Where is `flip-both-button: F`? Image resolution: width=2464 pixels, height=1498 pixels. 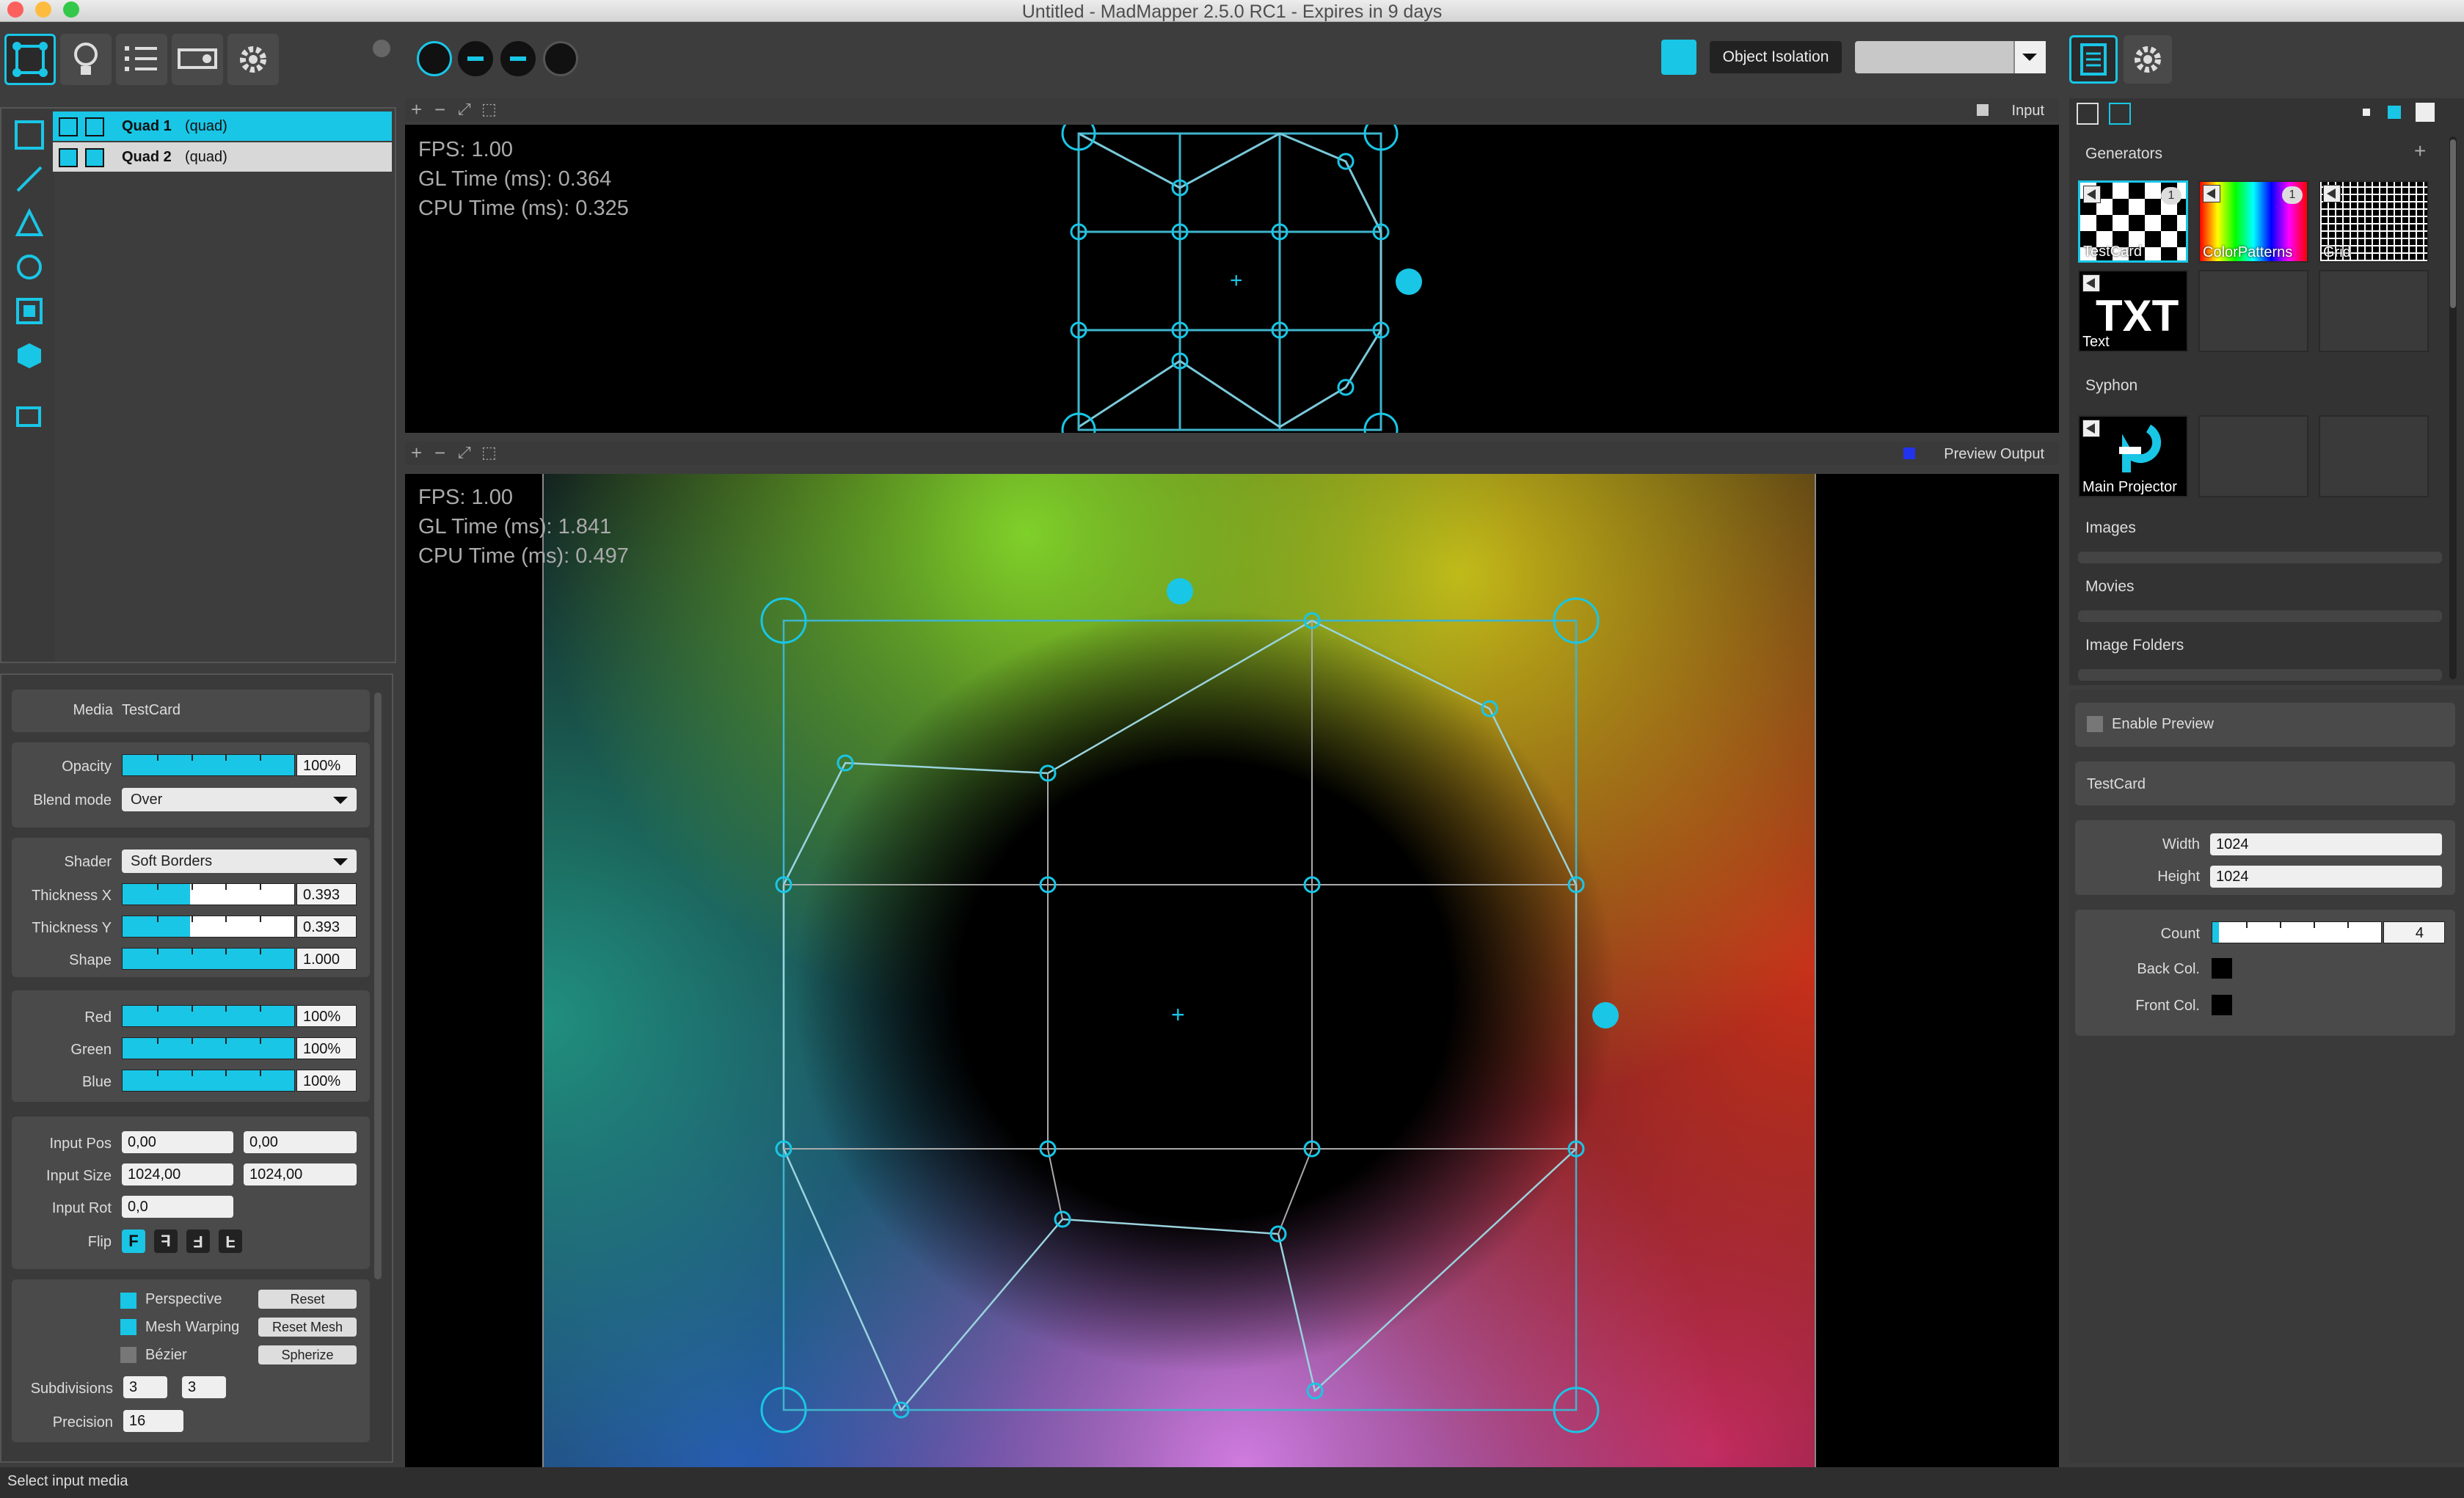 flip-both-button: F is located at coordinates (230, 1241).